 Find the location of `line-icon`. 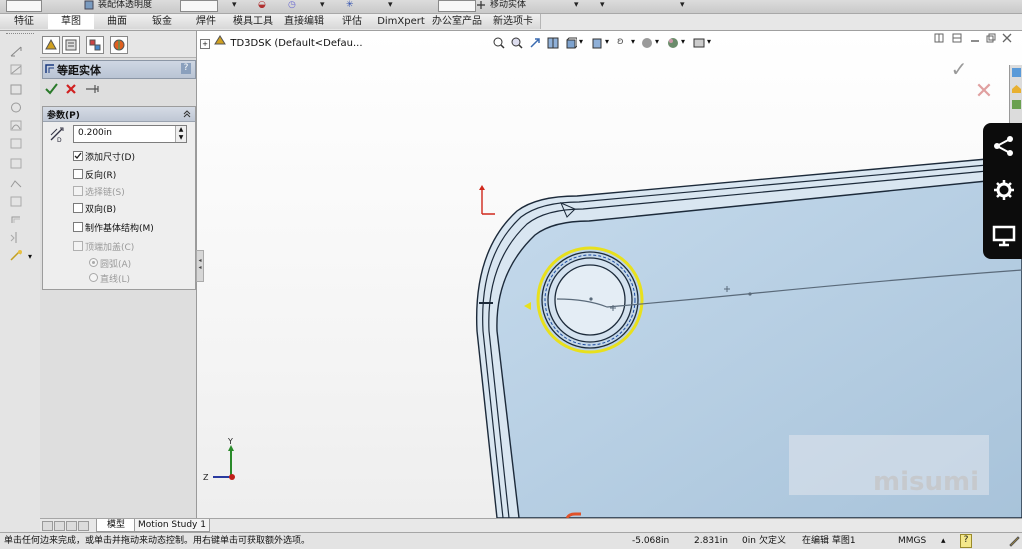

line-icon is located at coordinates (16, 69).